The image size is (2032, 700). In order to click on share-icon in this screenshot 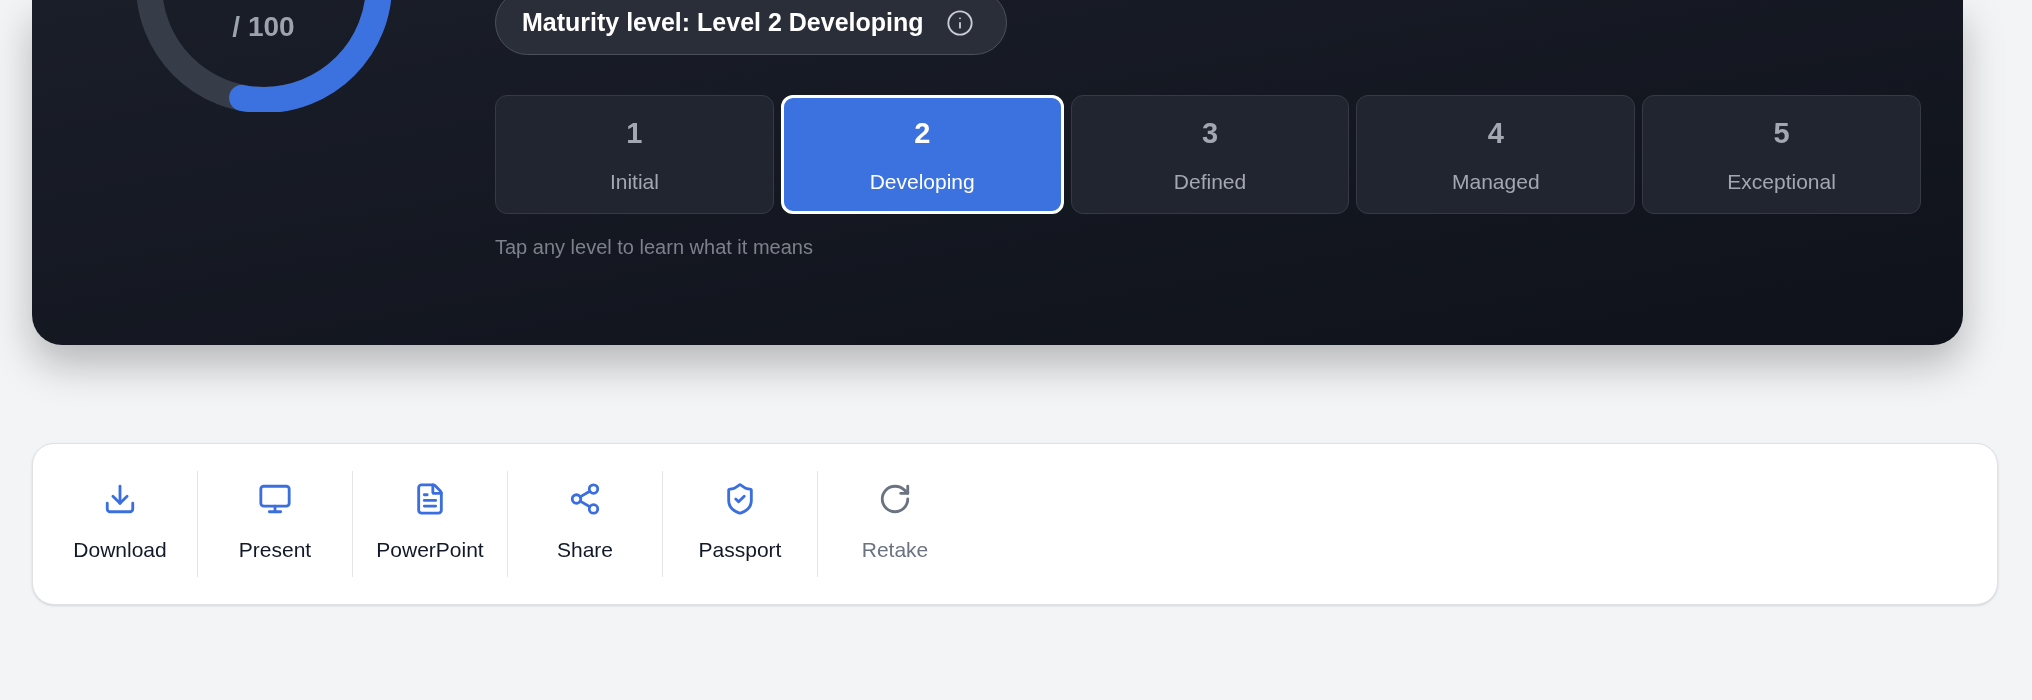, I will do `click(585, 499)`.